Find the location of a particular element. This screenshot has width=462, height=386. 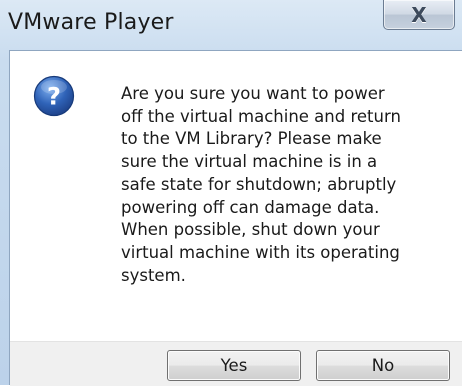

title-bar: VMware Player X is located at coordinates (231, 25).